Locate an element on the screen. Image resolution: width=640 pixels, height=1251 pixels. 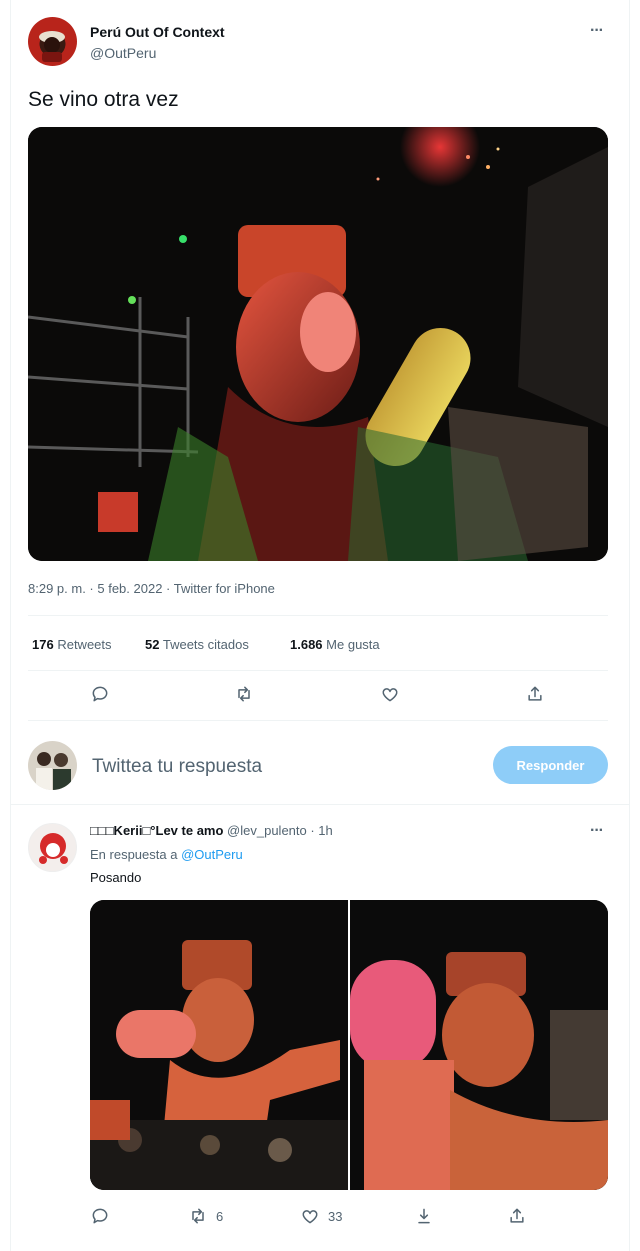
avatar-character is located at coordinates (53, 848).